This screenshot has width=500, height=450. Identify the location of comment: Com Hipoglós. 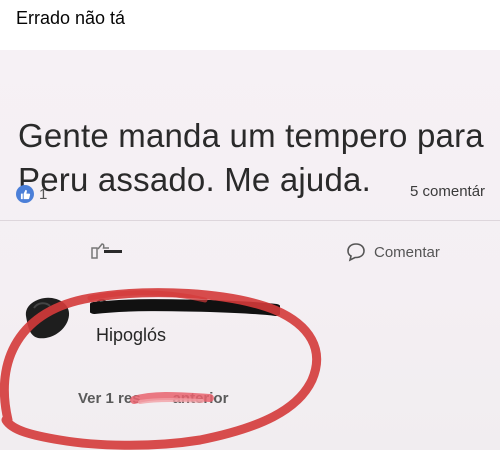
(251, 325).